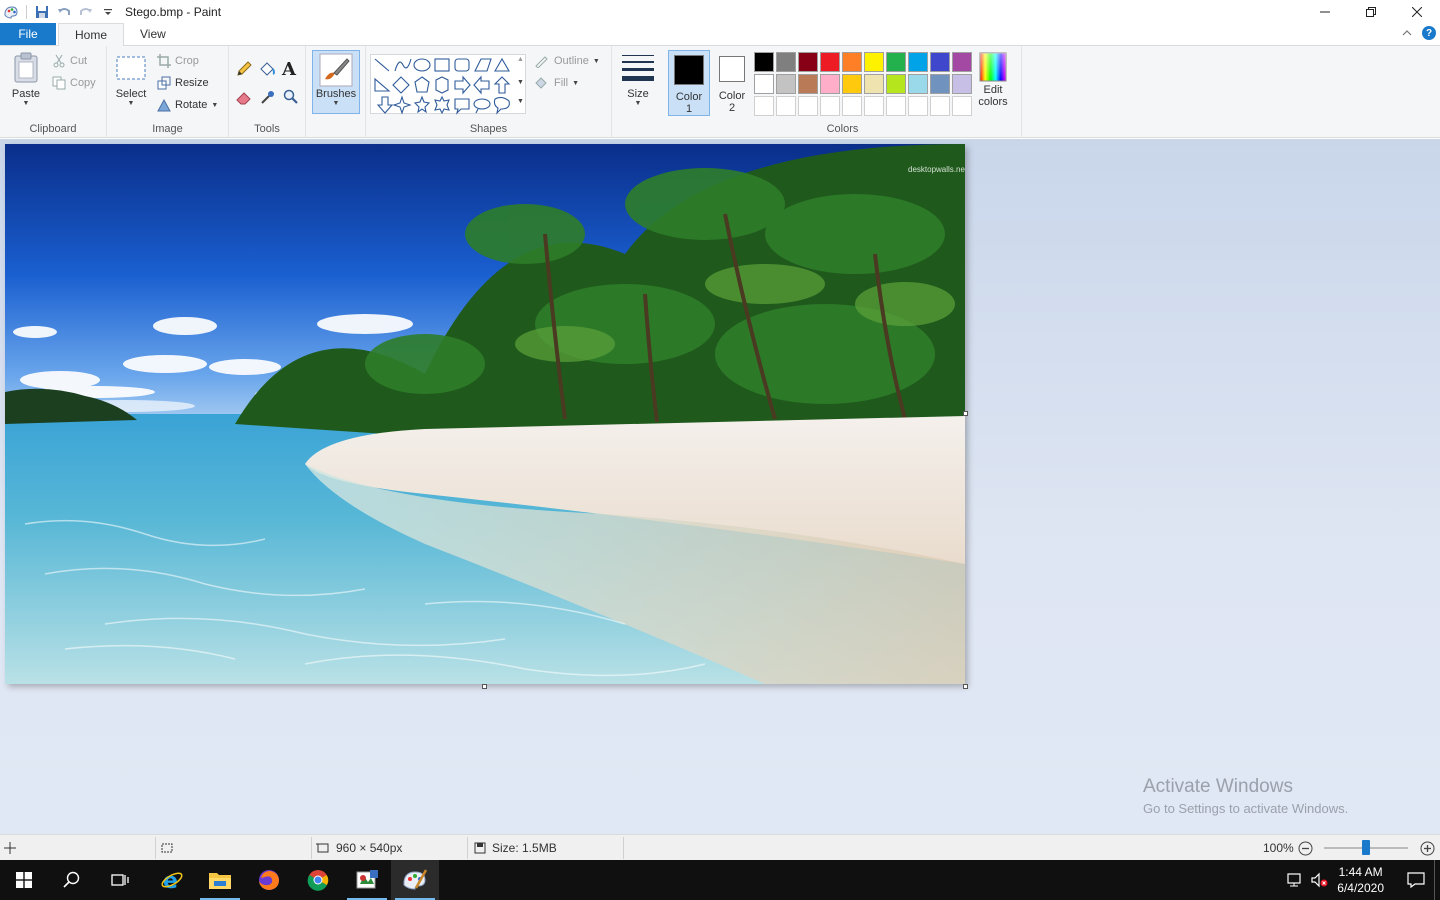 The height and width of the screenshot is (900, 1440). What do you see at coordinates (732, 108) in the screenshot?
I see `color2-number: 2` at bounding box center [732, 108].